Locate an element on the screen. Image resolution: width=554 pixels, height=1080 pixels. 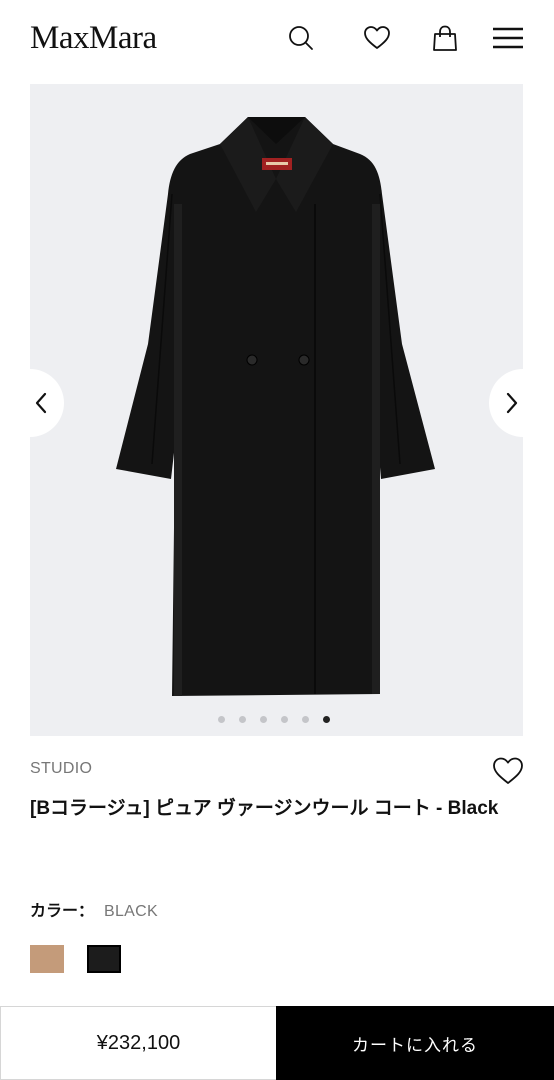
gallery-next-button is located at coordinates (521, 403).